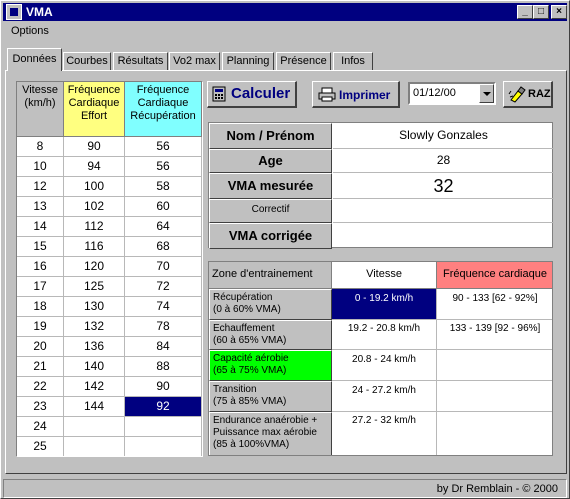 This screenshot has height=499, width=570. Describe the element at coordinates (163, 307) in the screenshot. I see `grid-cell: 74` at that location.